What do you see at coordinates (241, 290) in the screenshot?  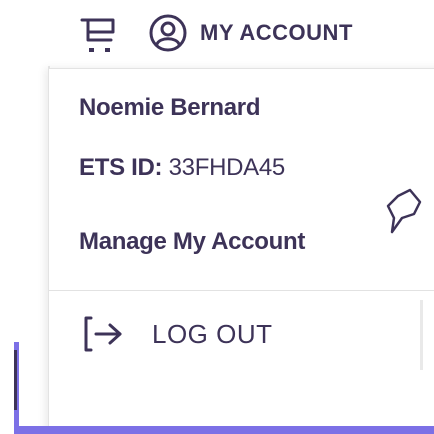 I see `menu-divider` at bounding box center [241, 290].